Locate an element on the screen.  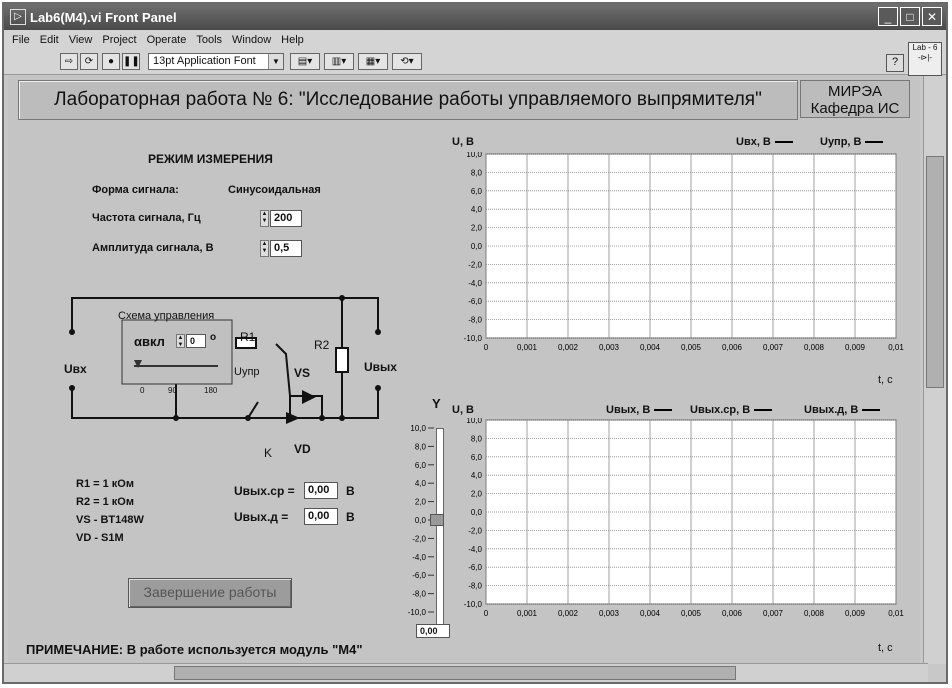
avg-voltage-display: 0,00 is located at coordinates (321, 490).